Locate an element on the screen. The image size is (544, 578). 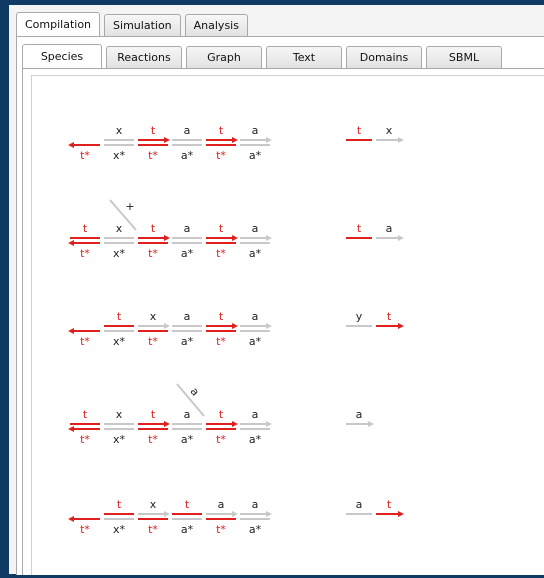
tab-species: Species is located at coordinates (62, 56).